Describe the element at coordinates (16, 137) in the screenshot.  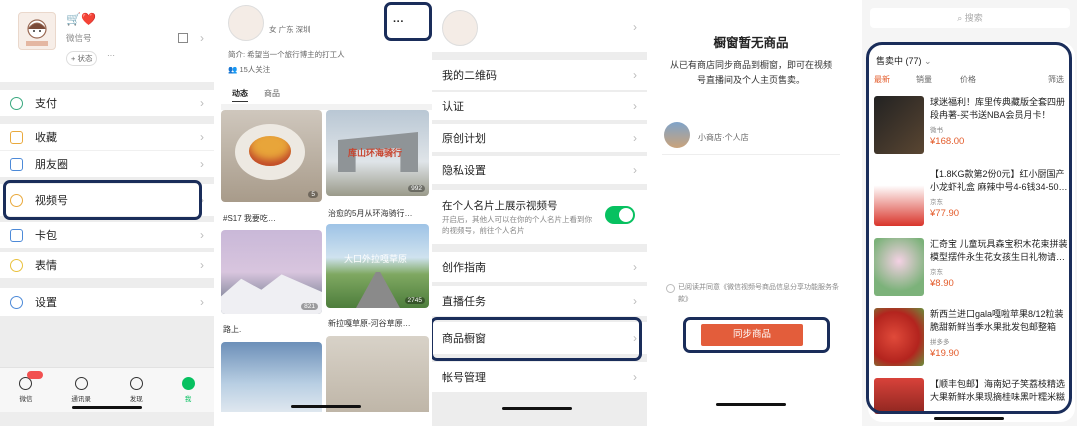
I see `favorites-cube-icon` at that location.